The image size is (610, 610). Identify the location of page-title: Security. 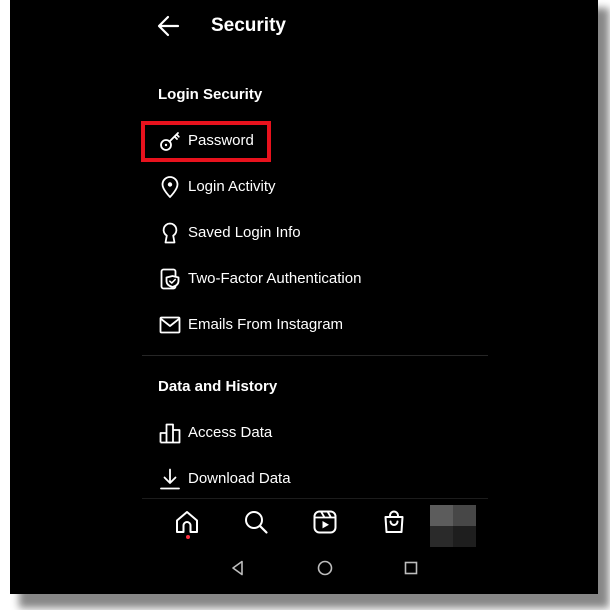
(248, 25).